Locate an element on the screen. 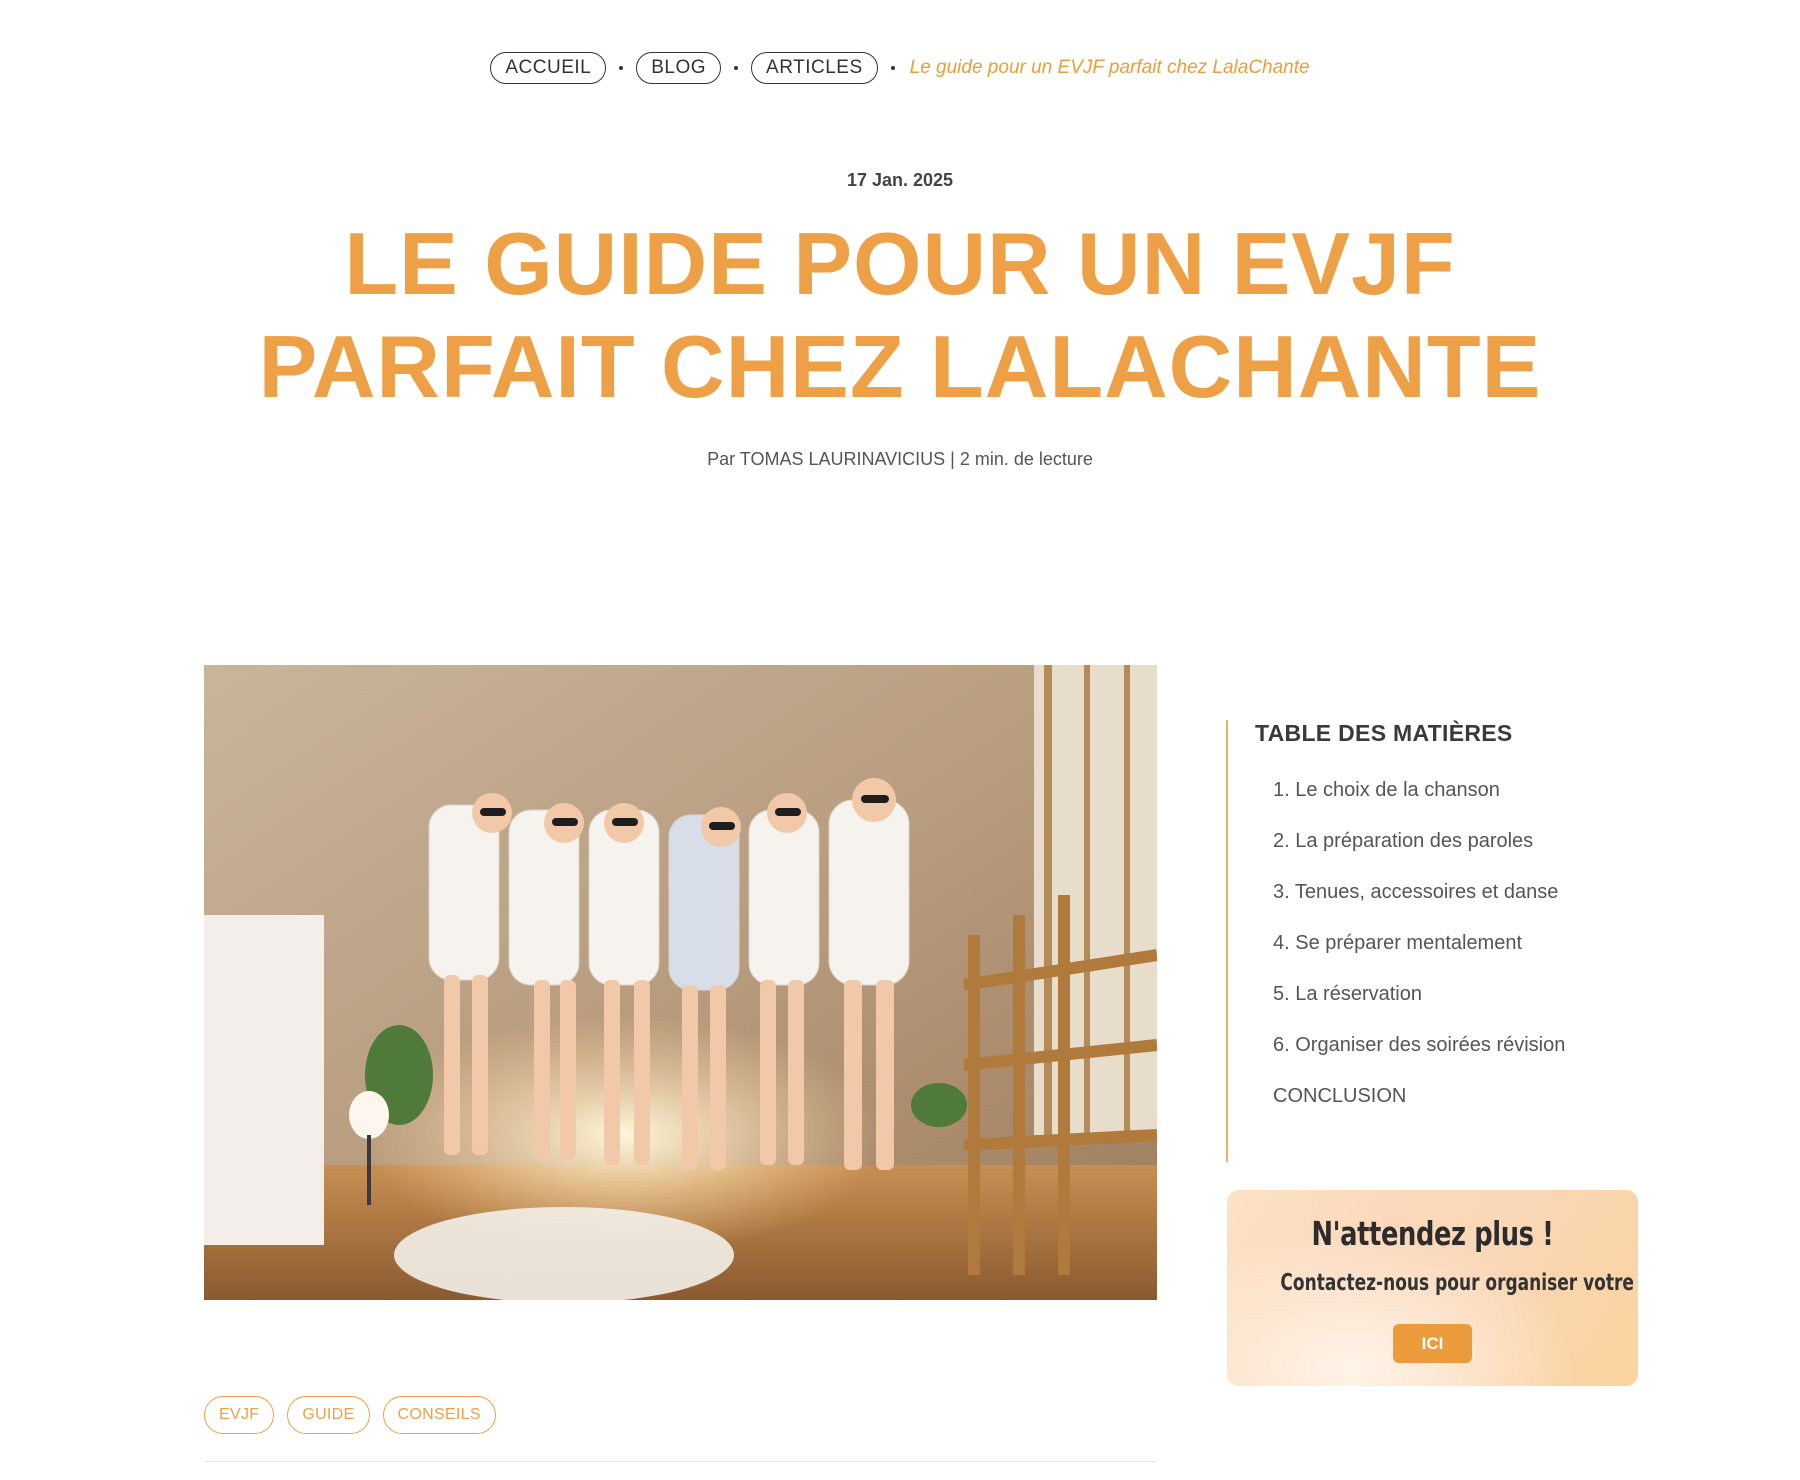  toc-item-preparer-mentalement: 4. Se préparer mentalement is located at coordinates (1419, 956).